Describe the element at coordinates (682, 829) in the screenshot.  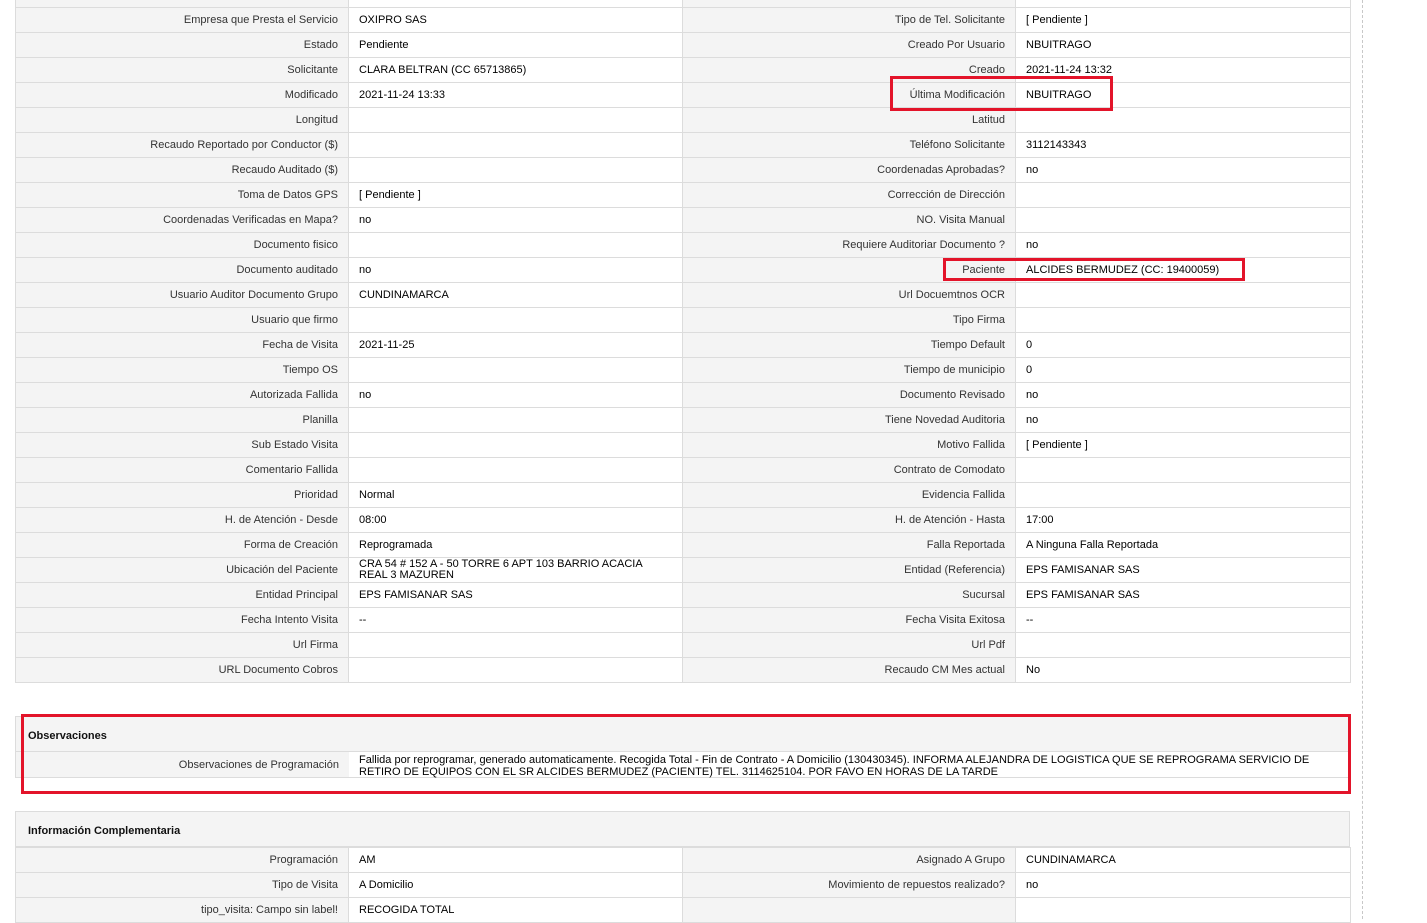
I see `complementaria-title: Información Complementaria` at that location.